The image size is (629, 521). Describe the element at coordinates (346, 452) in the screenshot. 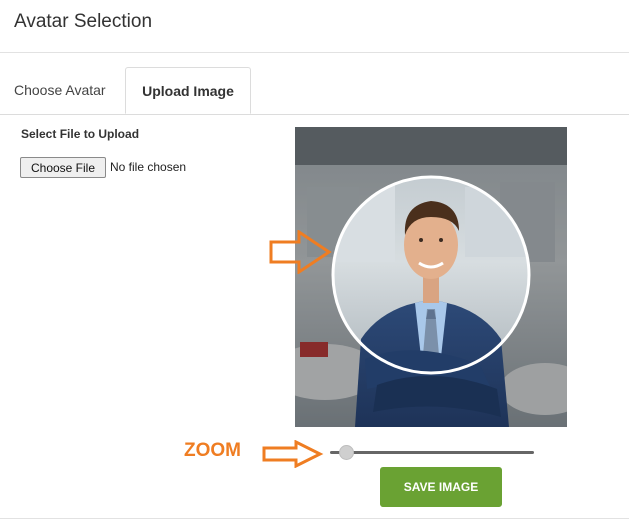

I see `zoom-slider-thumb` at that location.